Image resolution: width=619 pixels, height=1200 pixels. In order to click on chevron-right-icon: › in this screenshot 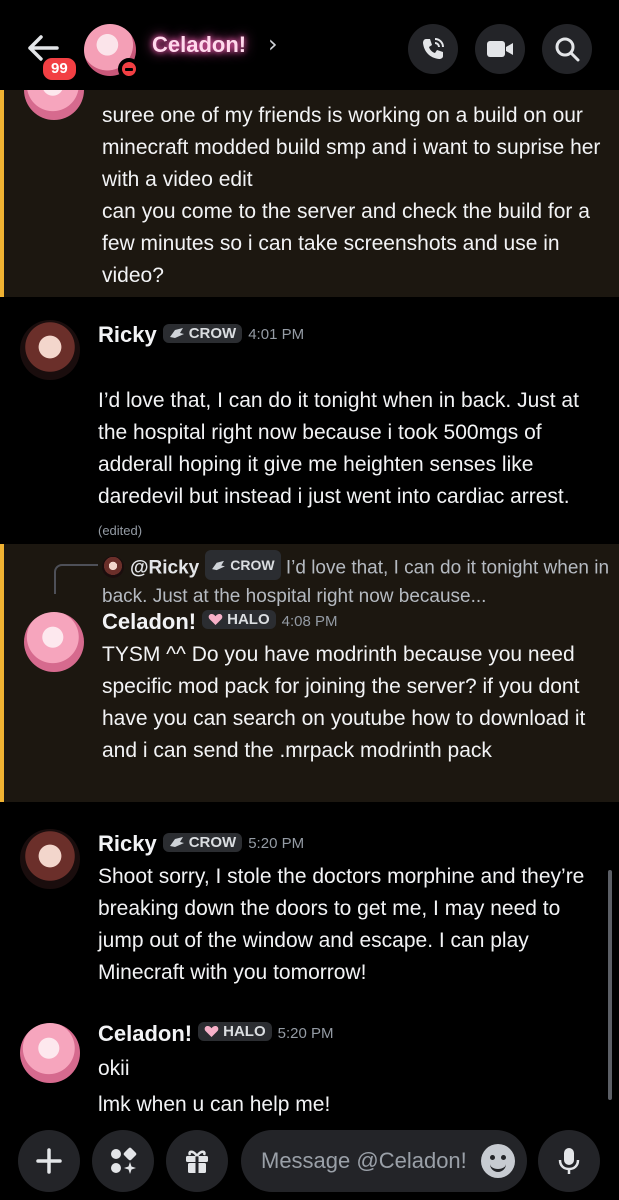, I will do `click(273, 44)`.